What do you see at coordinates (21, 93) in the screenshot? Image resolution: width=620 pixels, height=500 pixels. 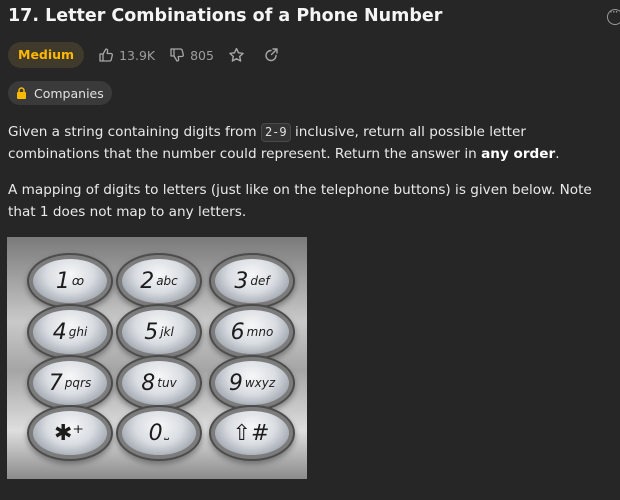 I see `lock-icon` at bounding box center [21, 93].